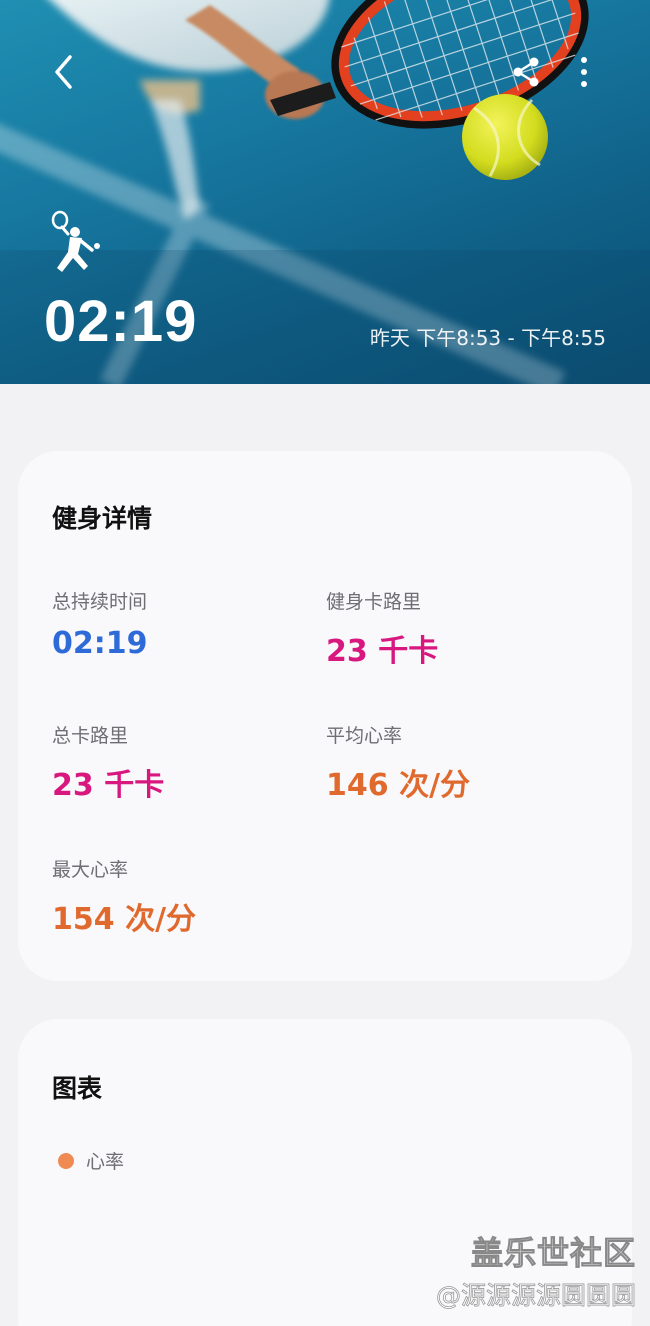 The image size is (650, 1326). I want to click on metric-label: 总持续时间, so click(100, 602).